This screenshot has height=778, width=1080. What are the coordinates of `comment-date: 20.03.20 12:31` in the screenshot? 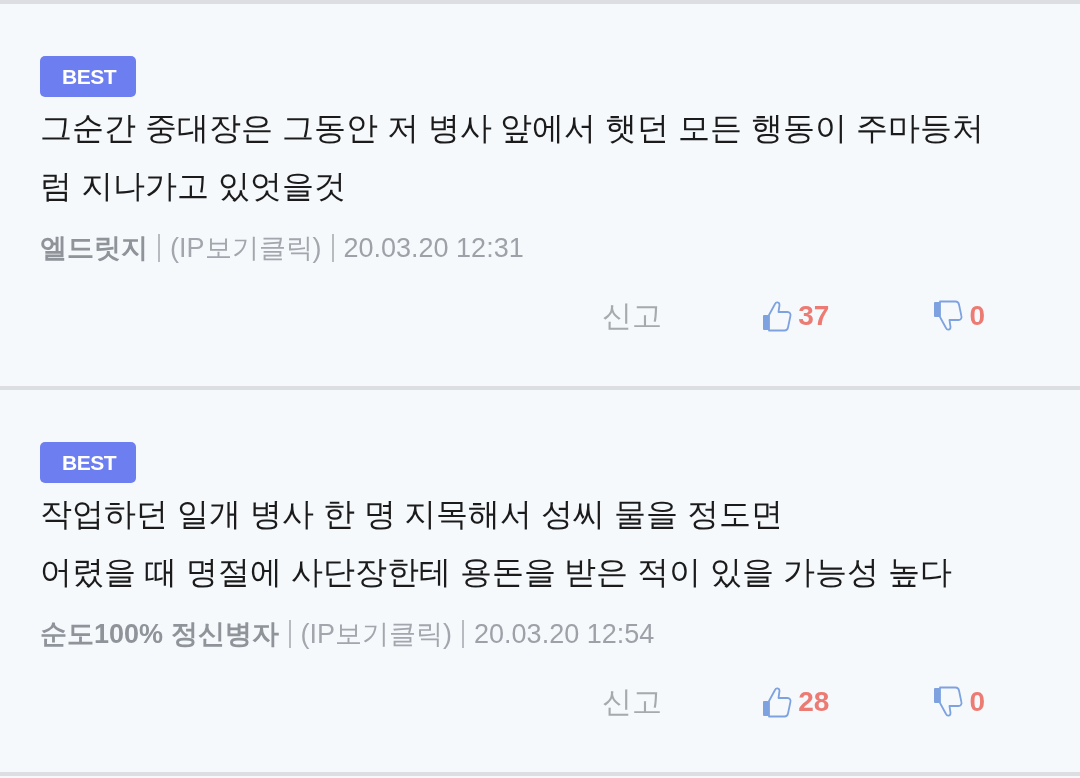 It's located at (433, 248).